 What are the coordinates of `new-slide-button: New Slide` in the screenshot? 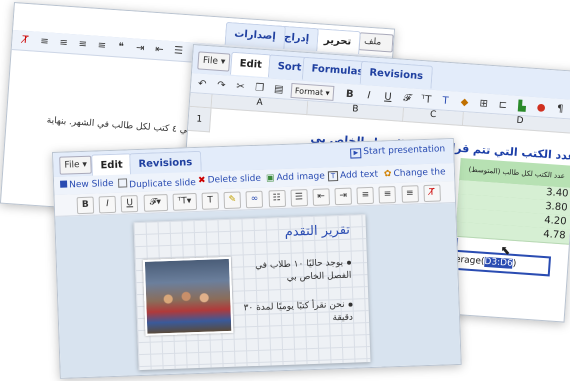 It's located at (87, 185).